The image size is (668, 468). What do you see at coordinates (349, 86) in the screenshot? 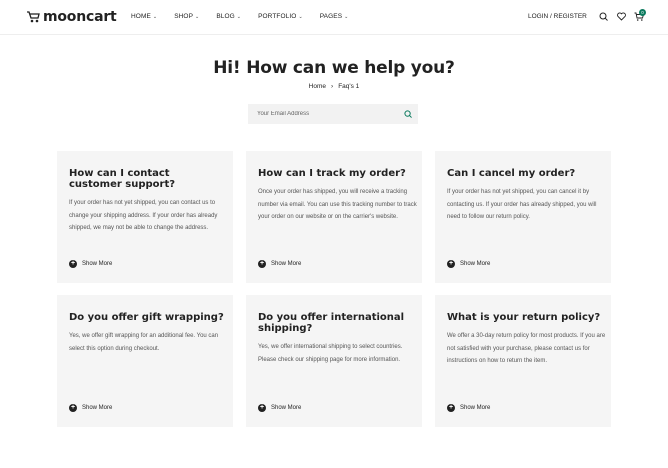
I see `breadcrumb-current: Faq's 1` at bounding box center [349, 86].